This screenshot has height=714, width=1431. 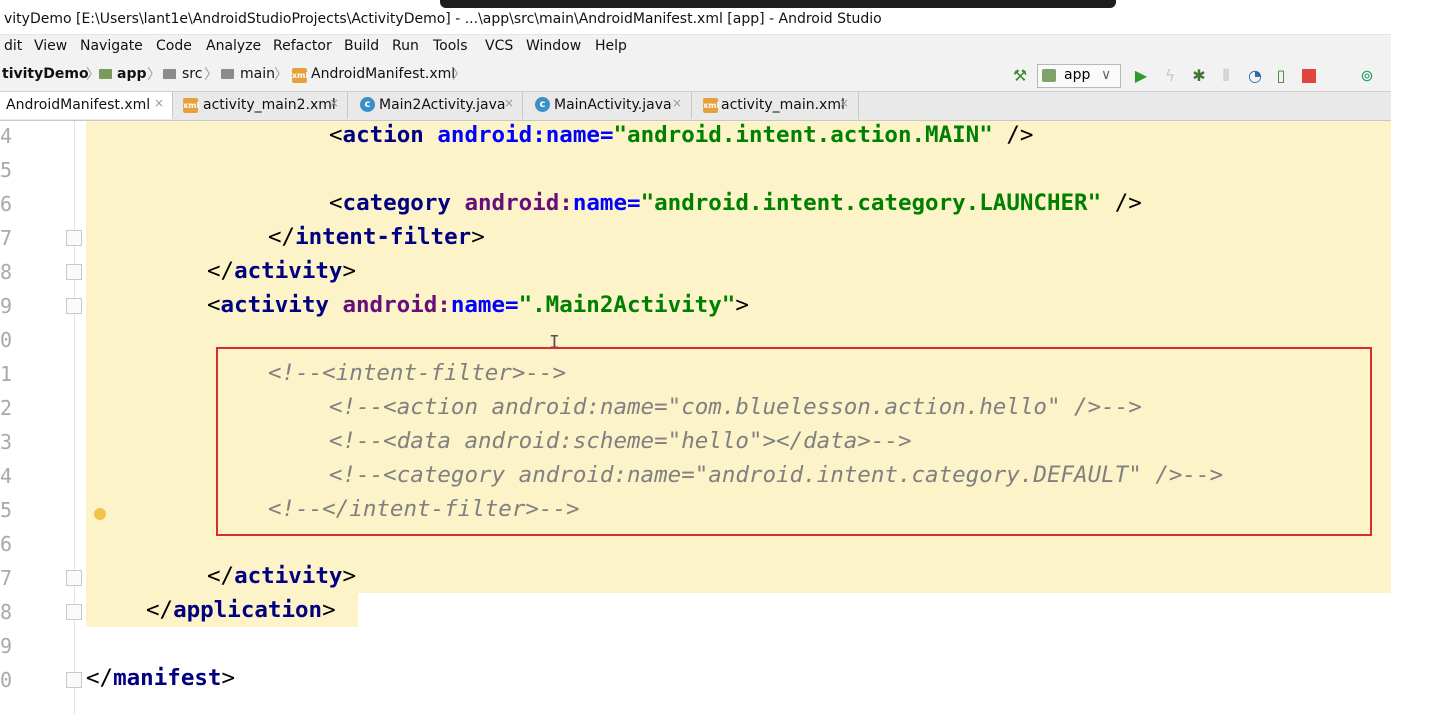 I want to click on code-line: </activity>, so click(x=281, y=271).